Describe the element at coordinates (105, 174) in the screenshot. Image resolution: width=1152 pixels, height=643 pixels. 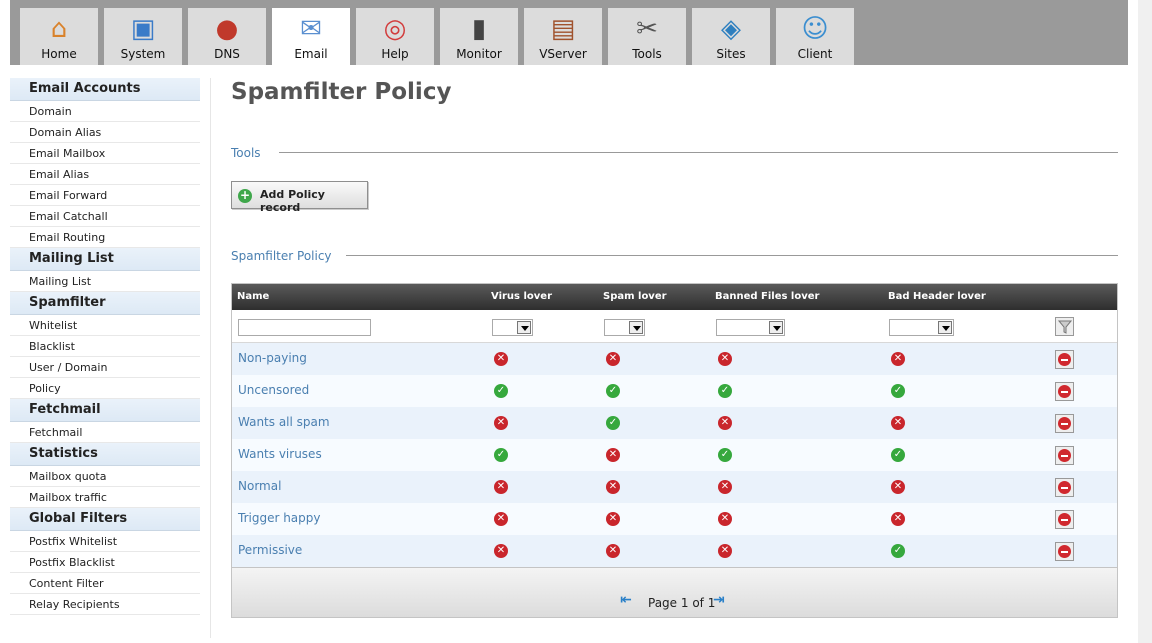
I see `sidebar-item-email-alias: Email Alias` at that location.